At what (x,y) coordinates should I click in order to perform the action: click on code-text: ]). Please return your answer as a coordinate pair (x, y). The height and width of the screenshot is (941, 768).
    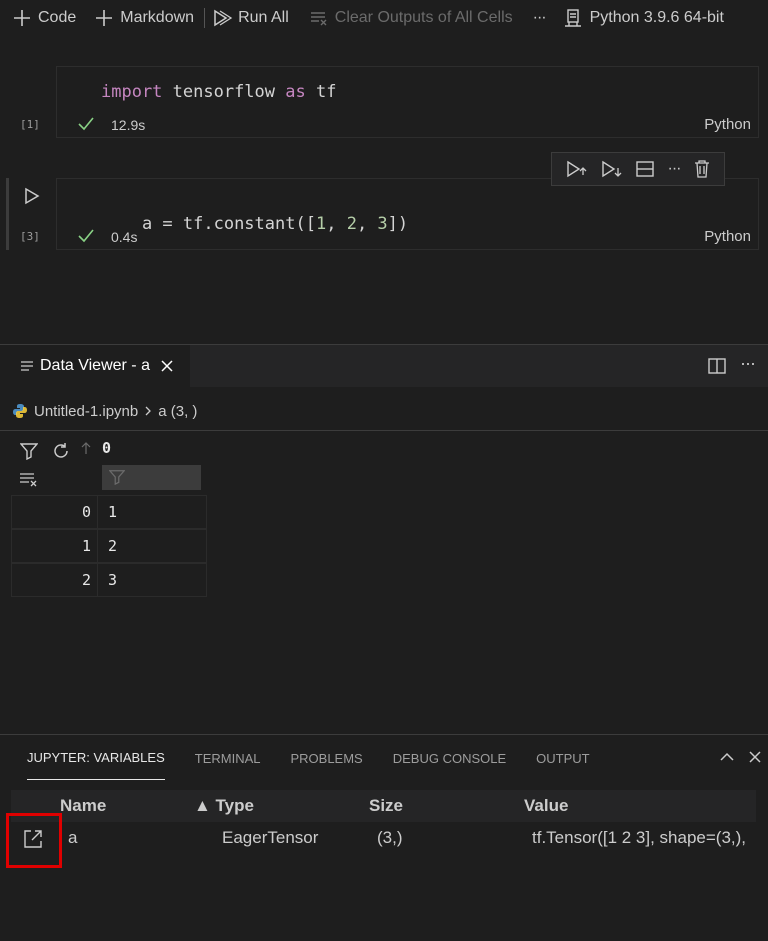
    Looking at the image, I should click on (398, 224).